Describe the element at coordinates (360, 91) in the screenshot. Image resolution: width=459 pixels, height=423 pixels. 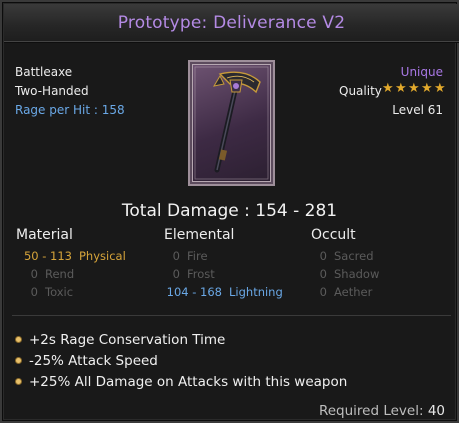
I see `quality-label: Quality` at that location.